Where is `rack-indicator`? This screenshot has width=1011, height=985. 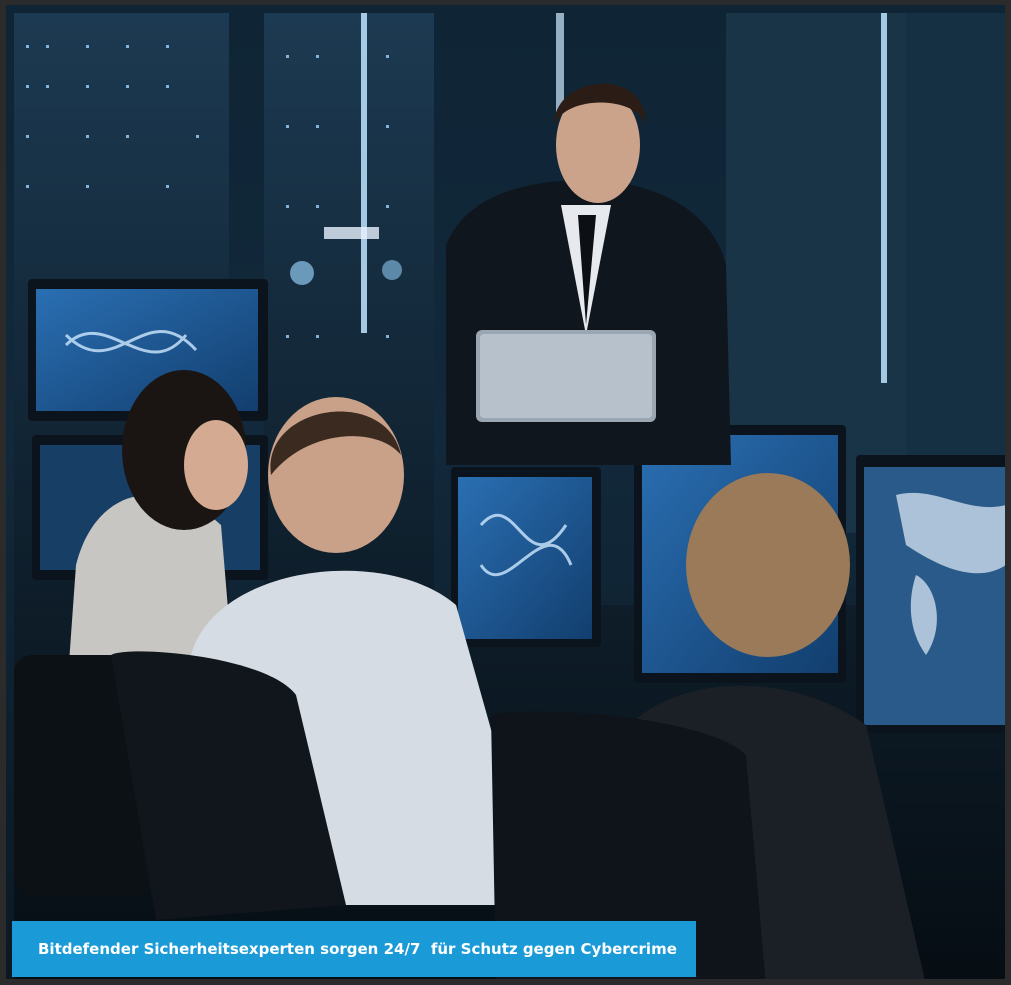 rack-indicator is located at coordinates (302, 273).